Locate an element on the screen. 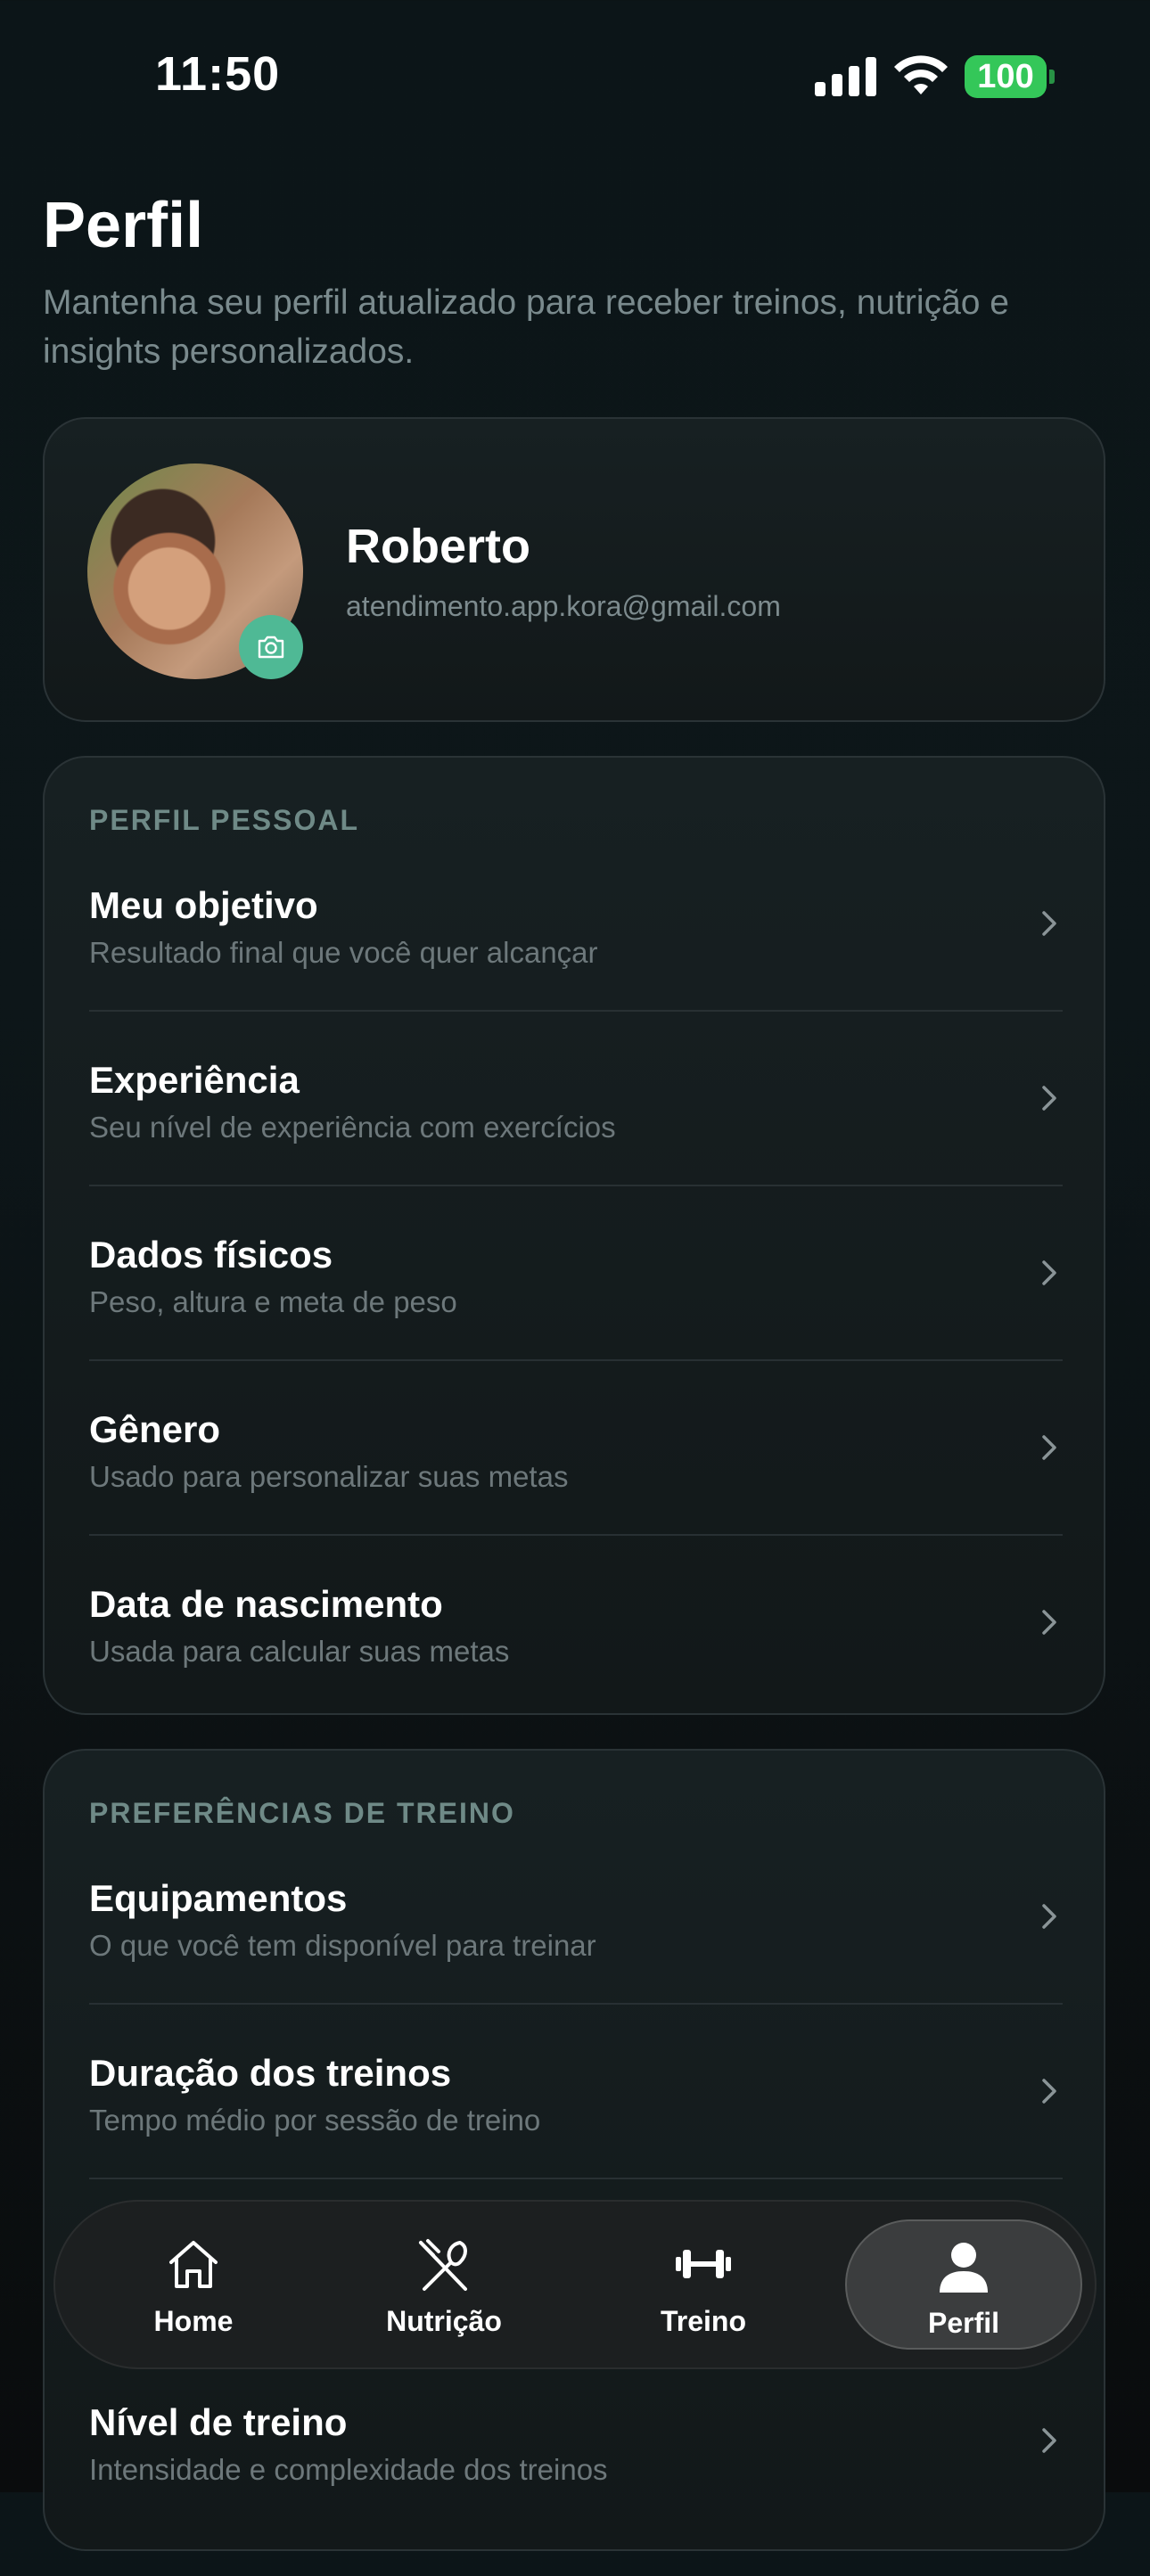 The height and width of the screenshot is (2576, 1150). camera-icon is located at coordinates (271, 647).